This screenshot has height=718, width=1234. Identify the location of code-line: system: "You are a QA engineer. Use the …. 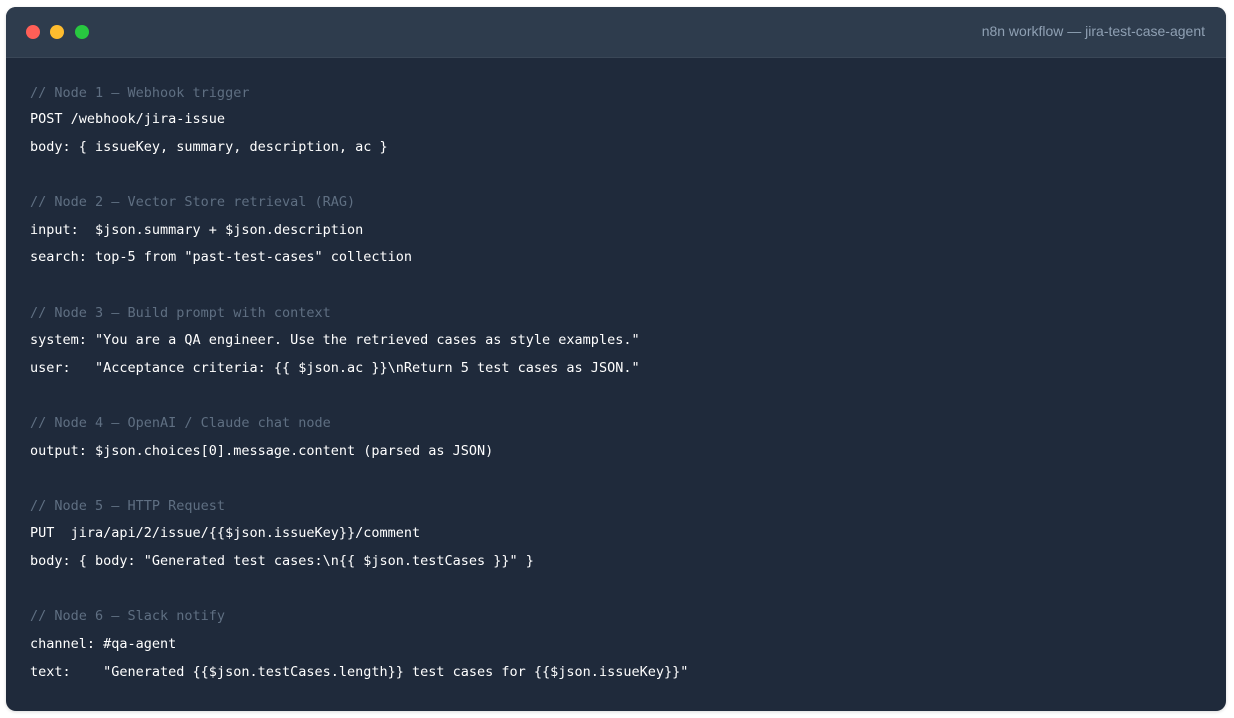
(335, 340).